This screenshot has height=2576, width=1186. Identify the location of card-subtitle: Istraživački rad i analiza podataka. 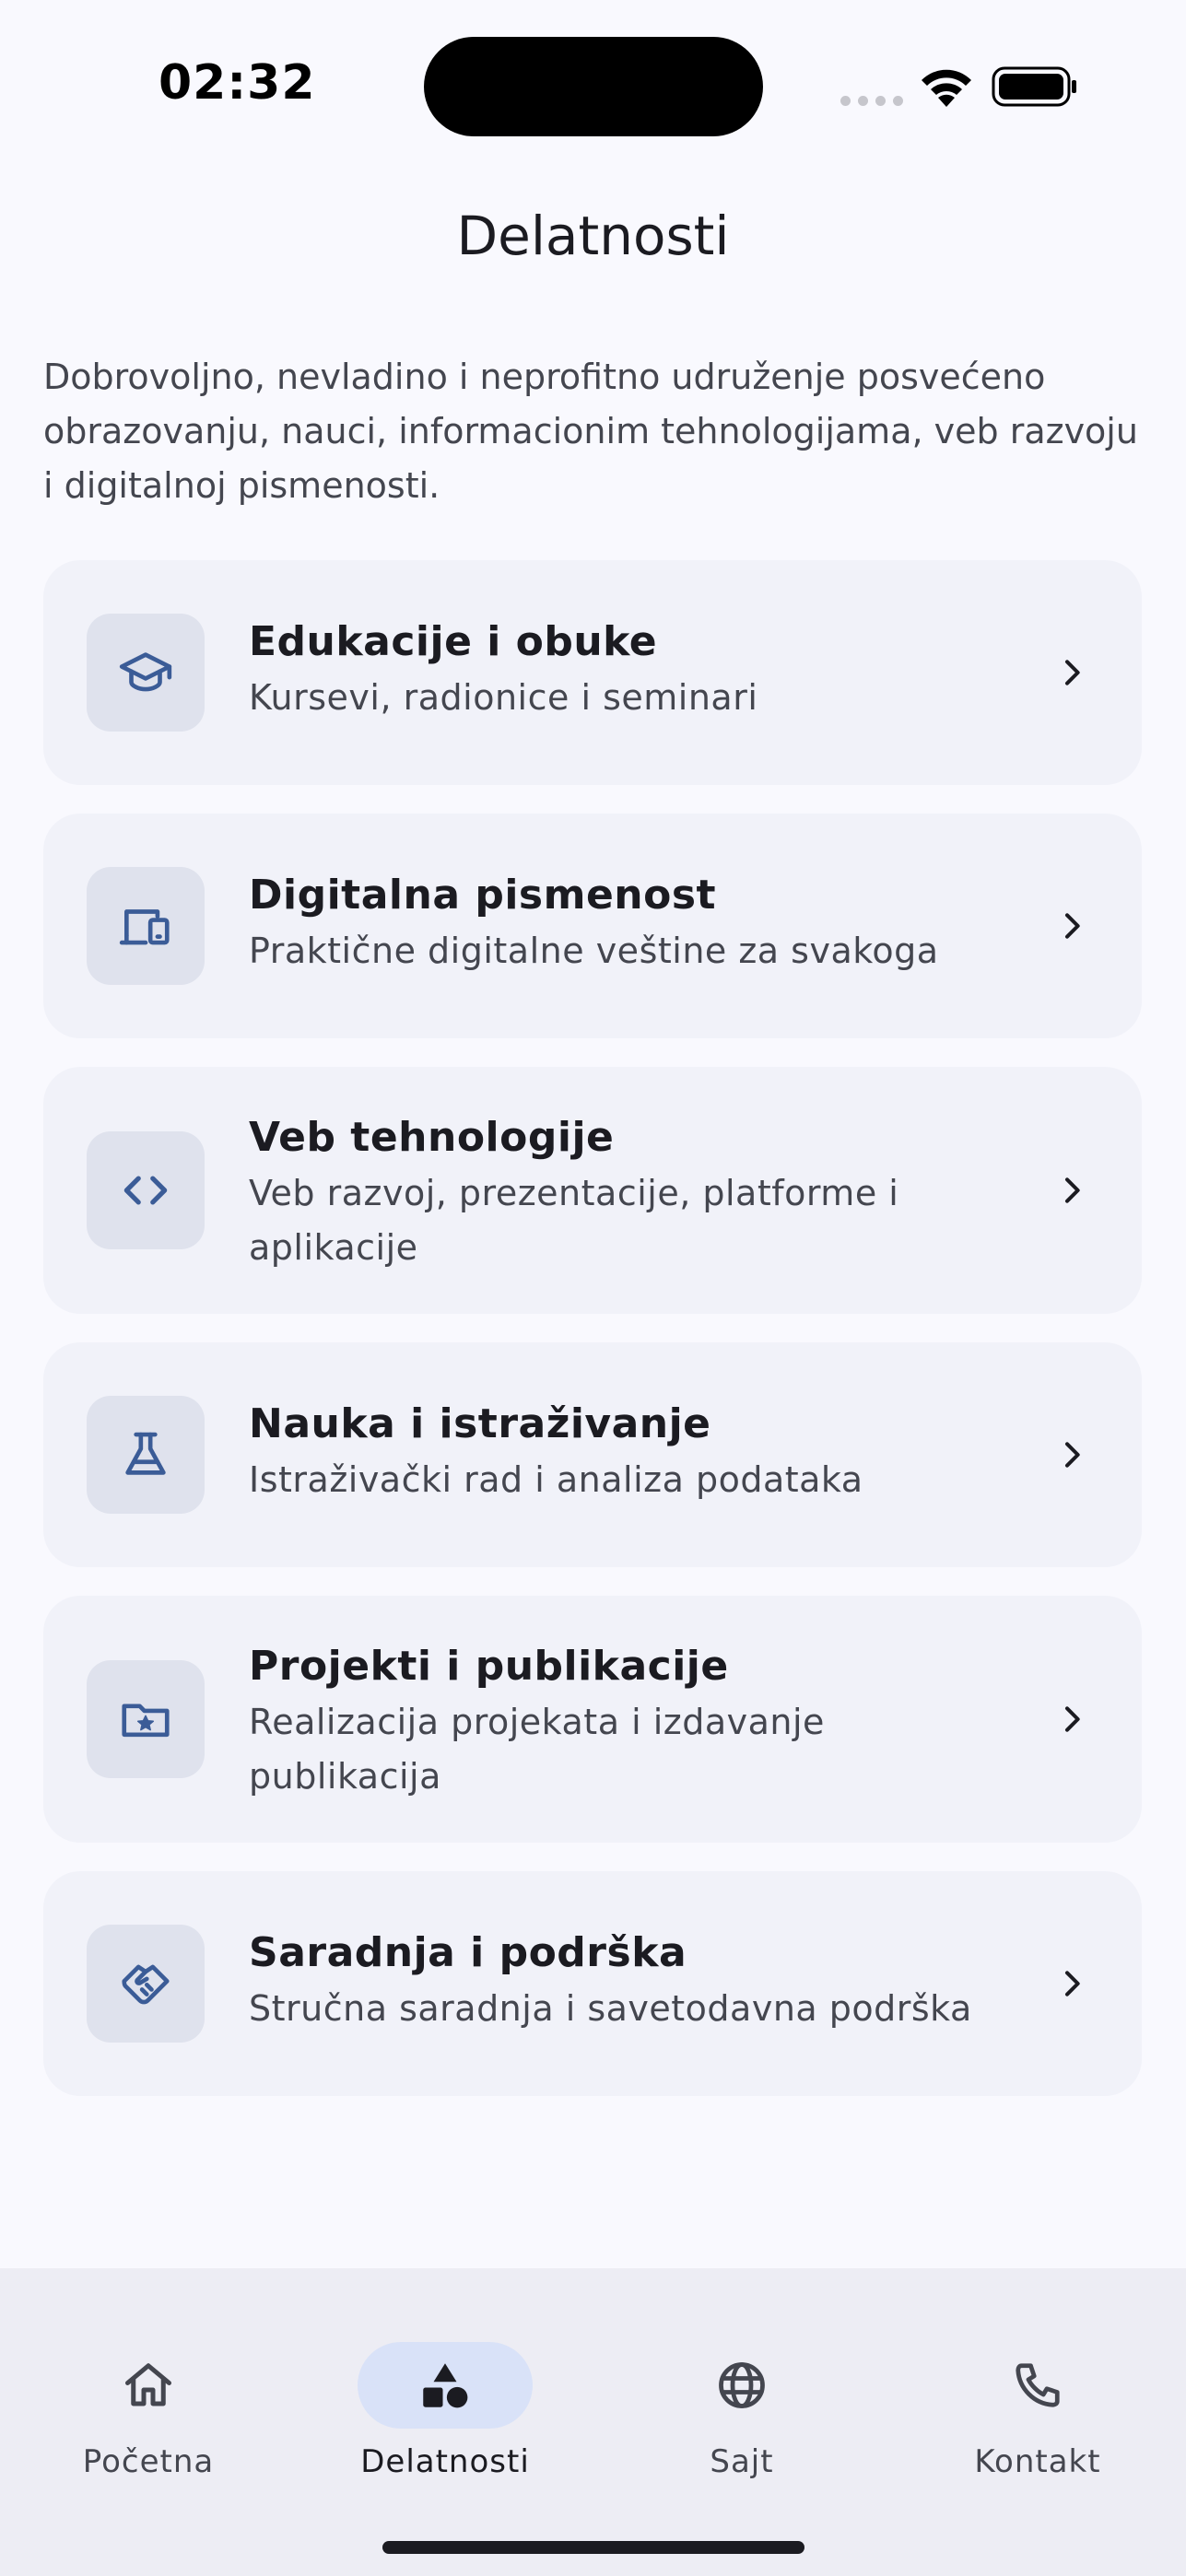
(556, 1479).